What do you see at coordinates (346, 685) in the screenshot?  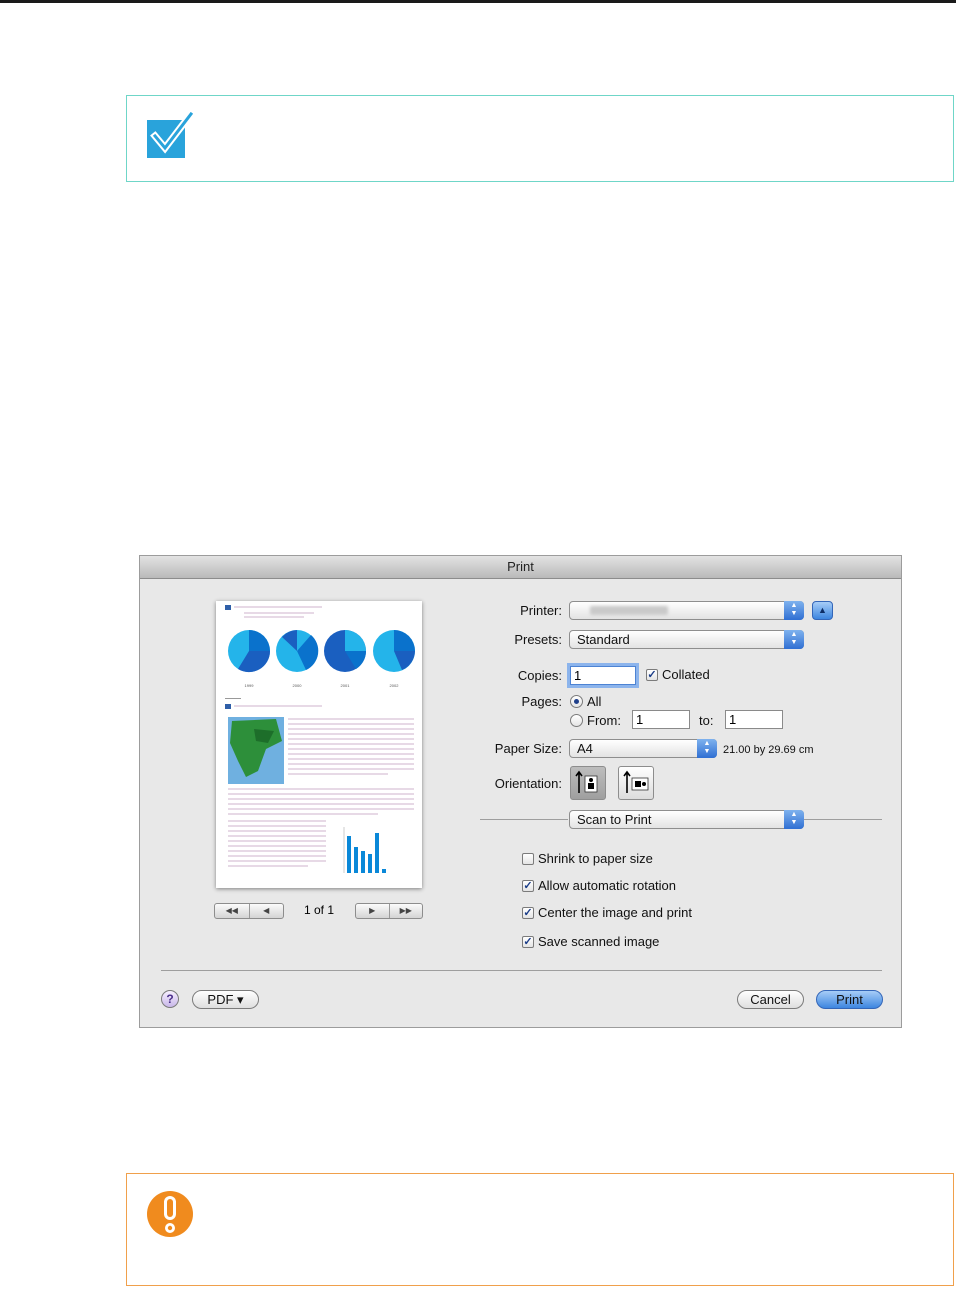 I see `pie-label: 2001` at bounding box center [346, 685].